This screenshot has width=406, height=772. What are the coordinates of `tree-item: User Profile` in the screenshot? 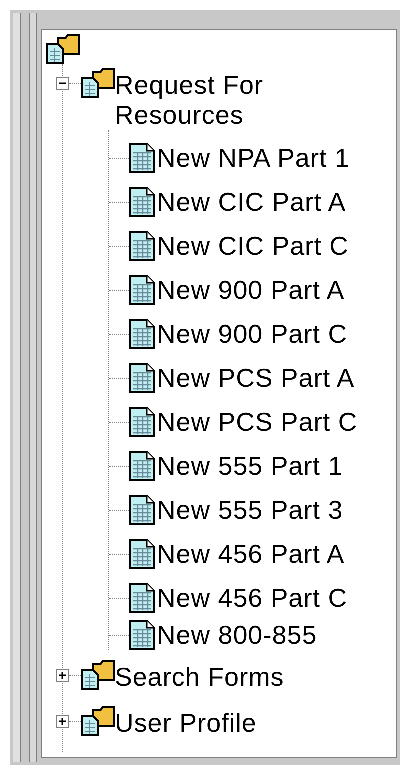 It's located at (210, 723).